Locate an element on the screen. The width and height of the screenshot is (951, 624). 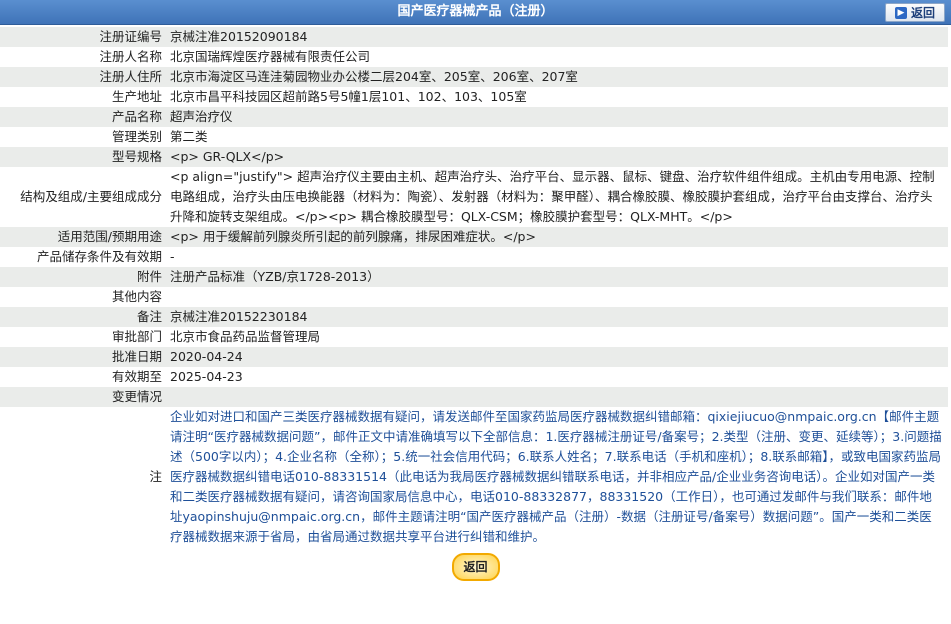
detail-row: 产品储存条件及有效期 - is located at coordinates (474, 257).